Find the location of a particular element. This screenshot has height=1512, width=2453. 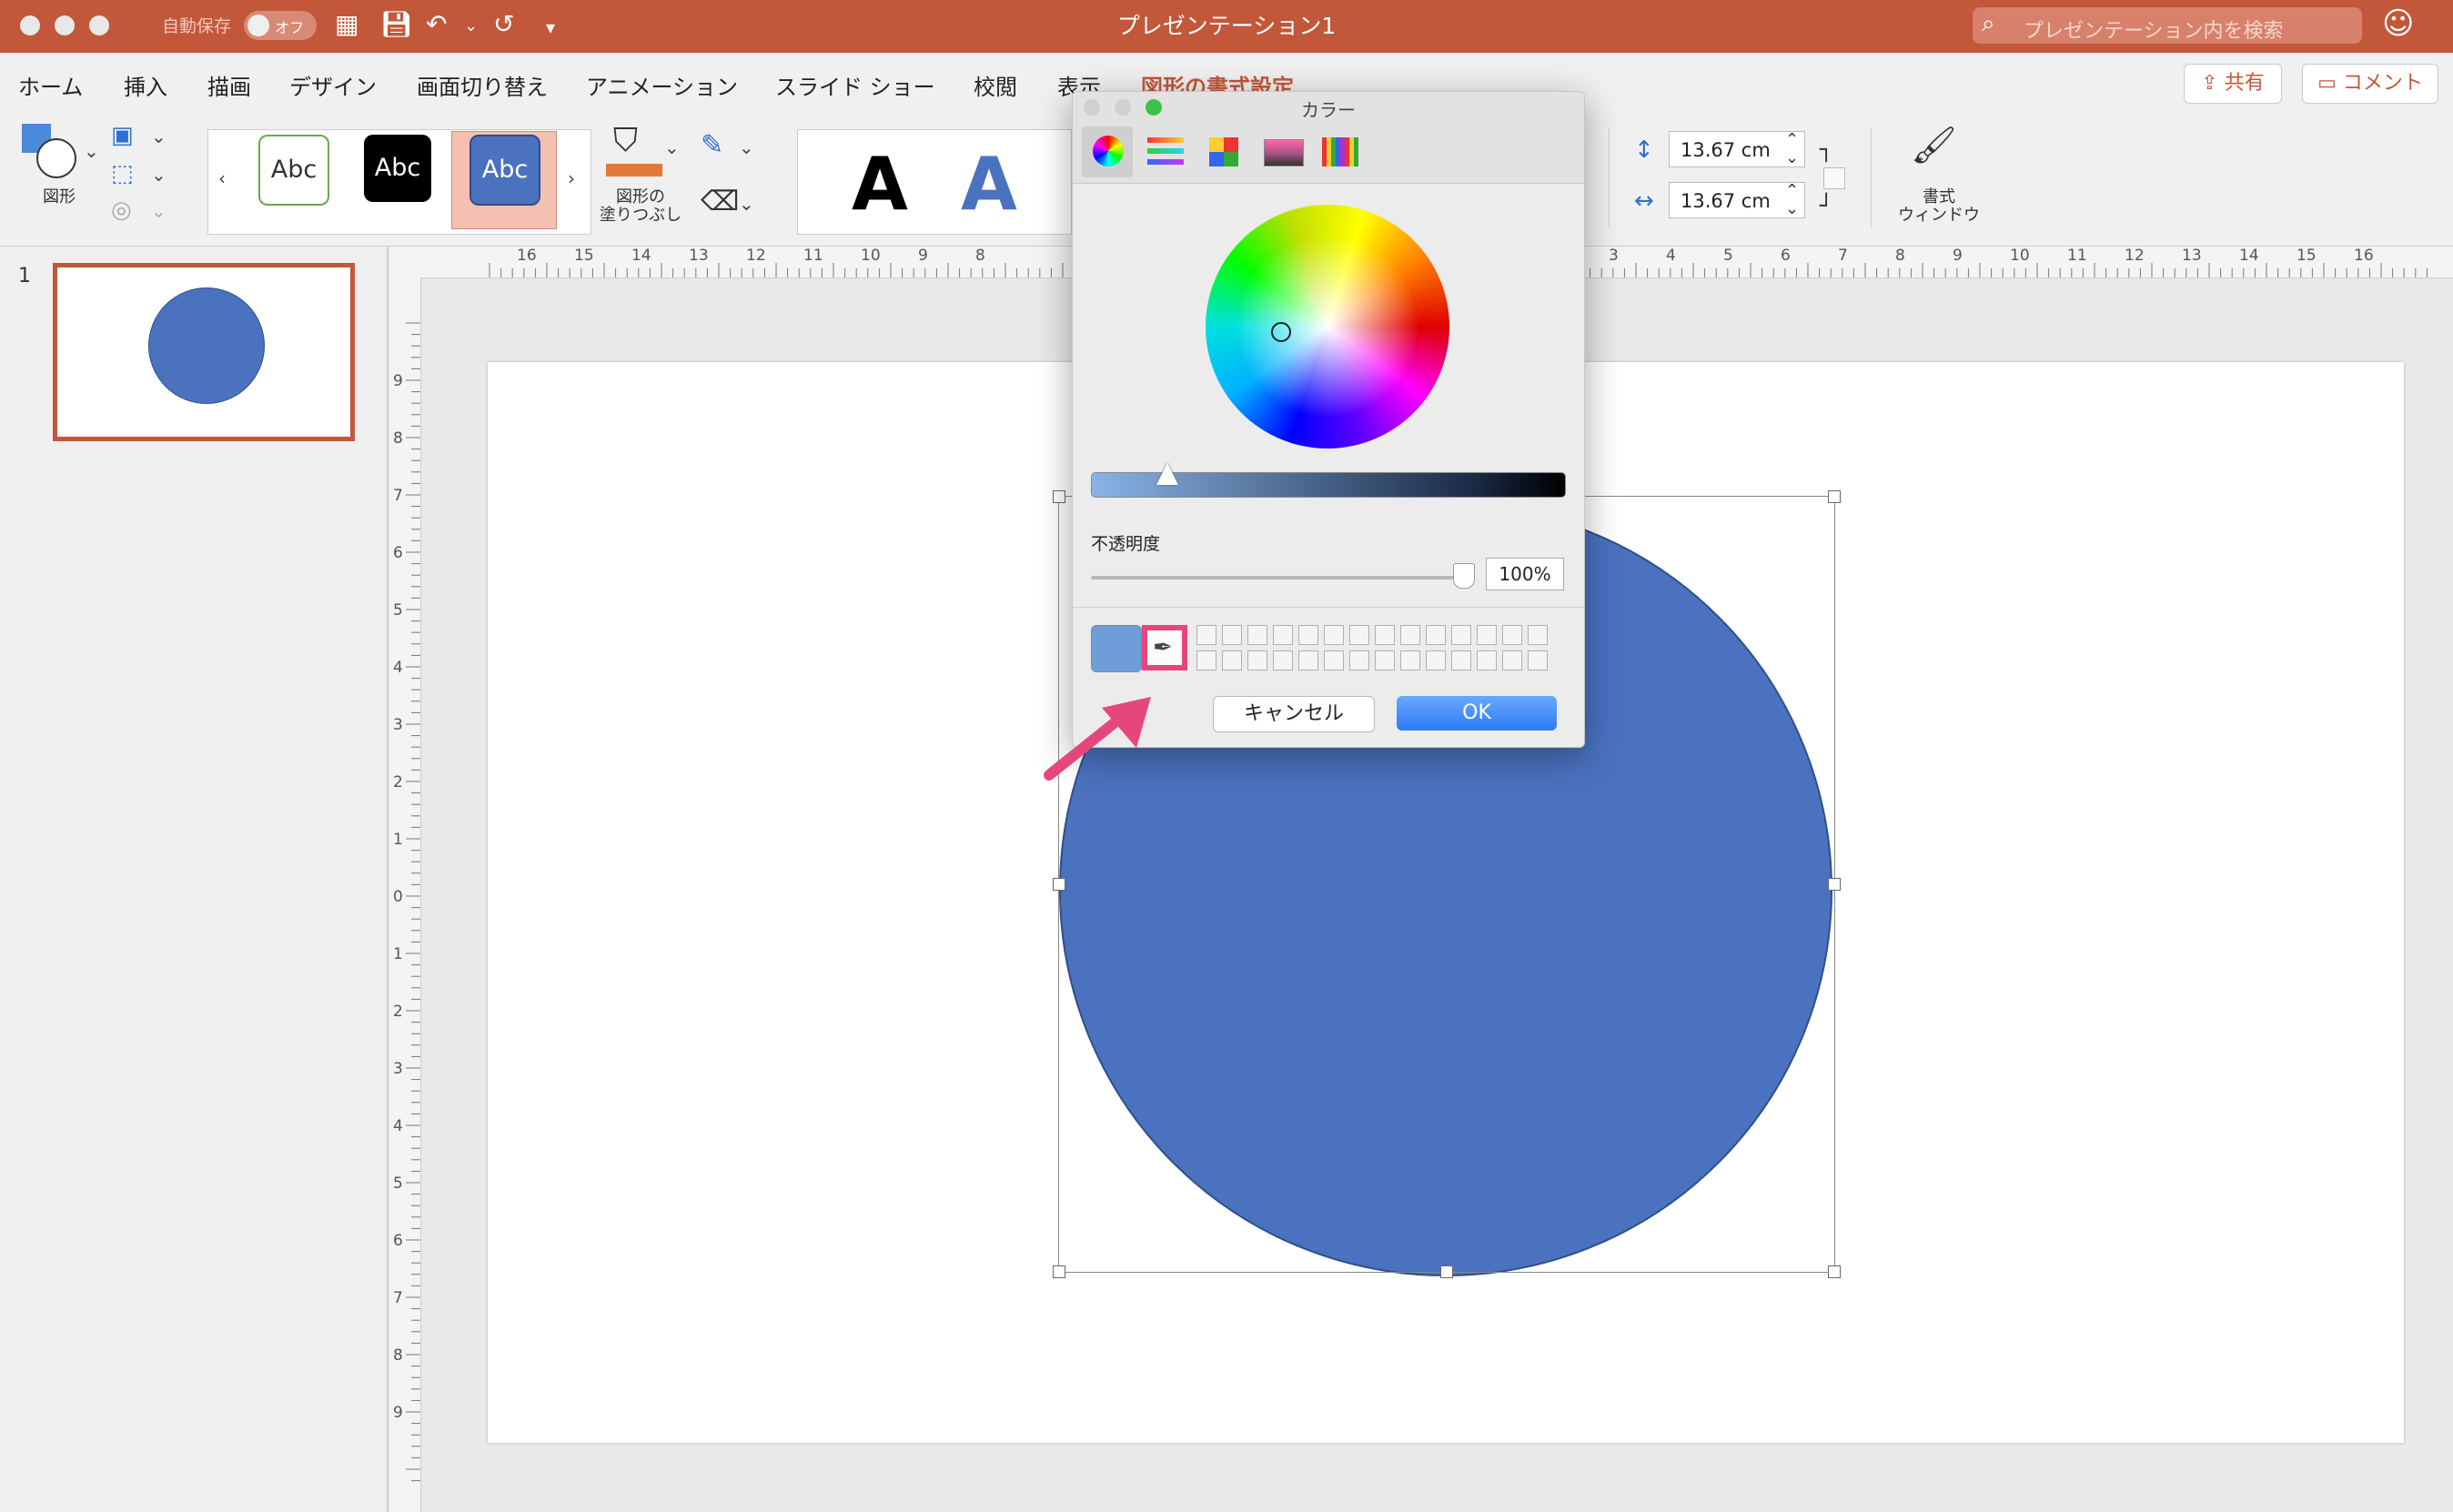

style-sample-dark: Abc is located at coordinates (397, 169).